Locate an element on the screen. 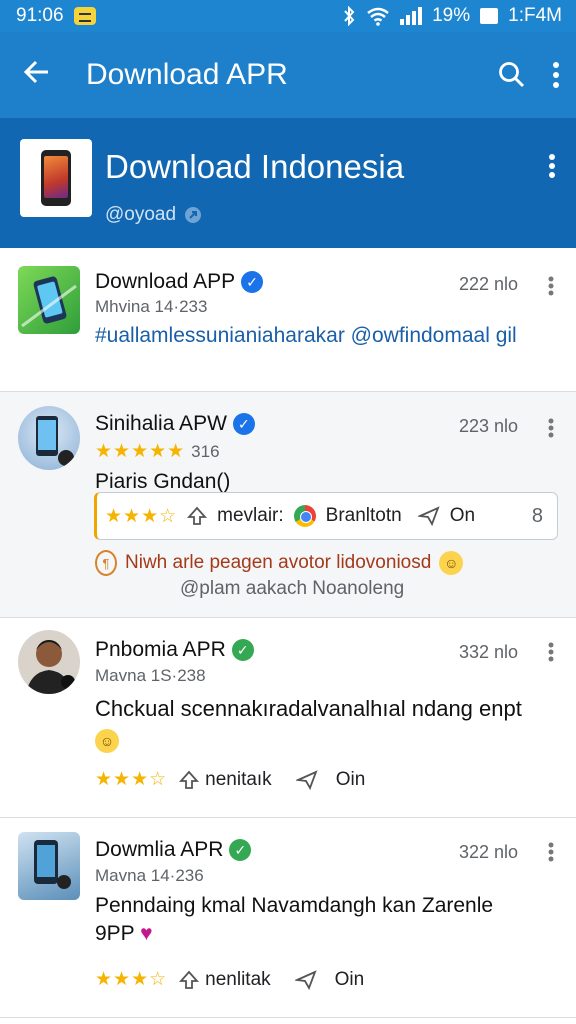 Image resolution: width=576 pixels, height=1024 pixels. battery-percent: 19% is located at coordinates (451, 15).